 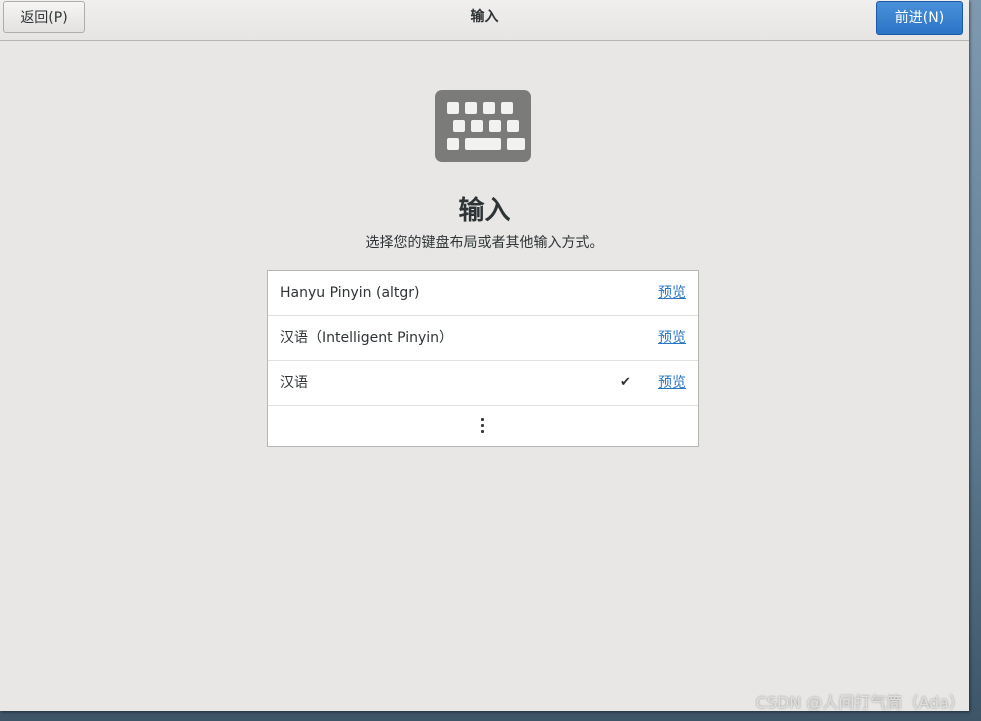 What do you see at coordinates (484, 211) in the screenshot?
I see `page-heading: 输入` at bounding box center [484, 211].